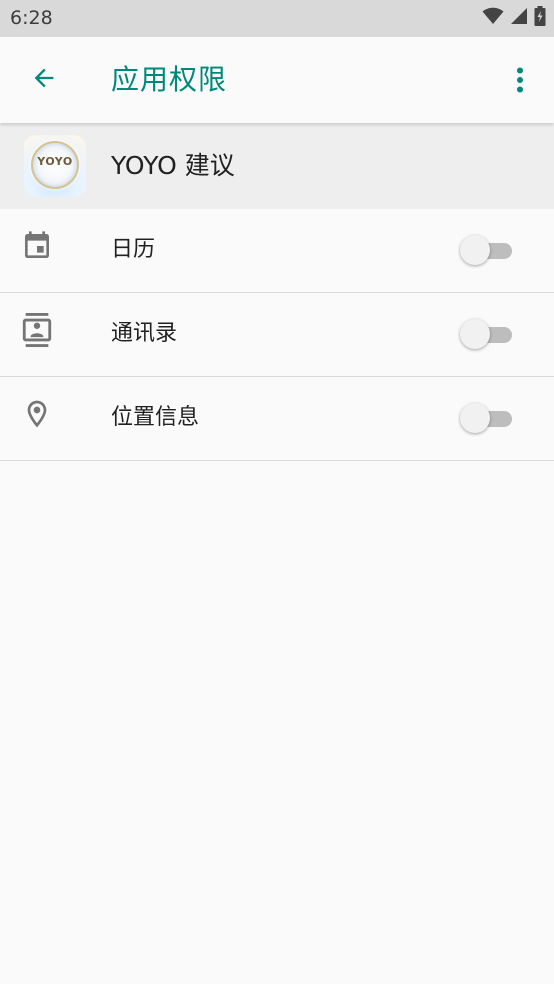 The width and height of the screenshot is (554, 984). I want to click on battery-charging-icon, so click(540, 18).